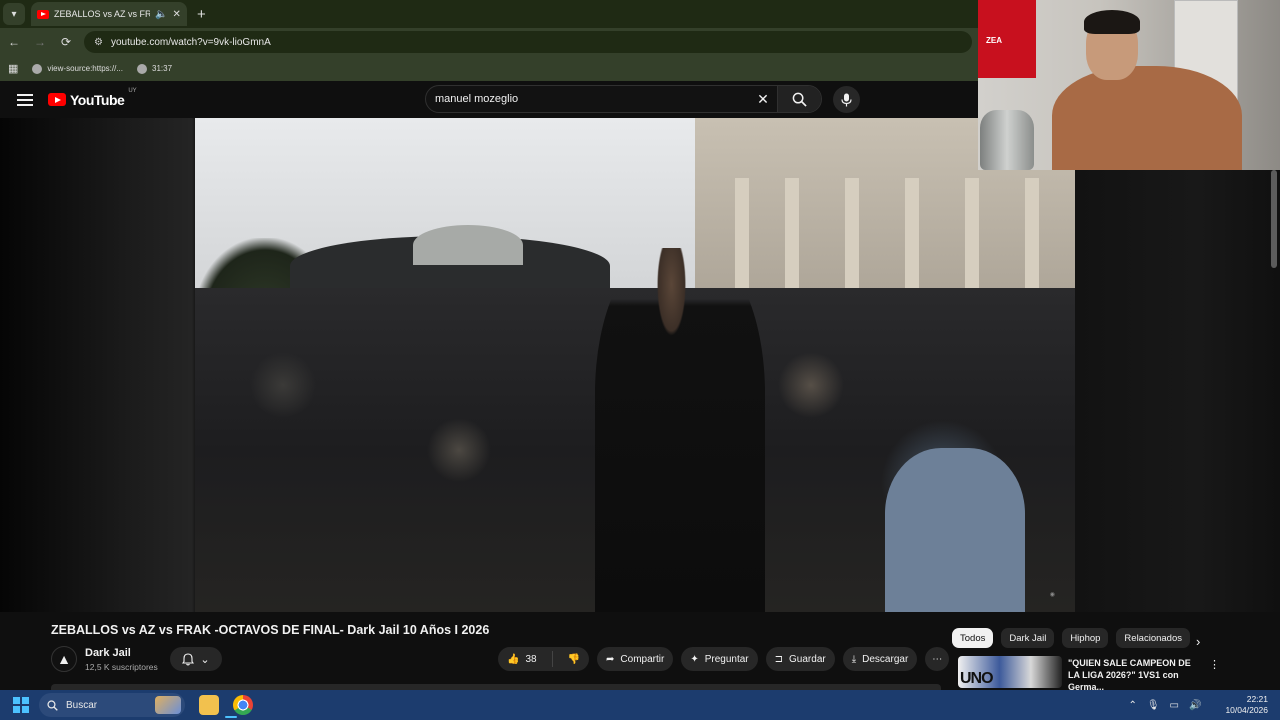  What do you see at coordinates (854, 659) in the screenshot?
I see `download-icon: ⤓` at bounding box center [854, 659].